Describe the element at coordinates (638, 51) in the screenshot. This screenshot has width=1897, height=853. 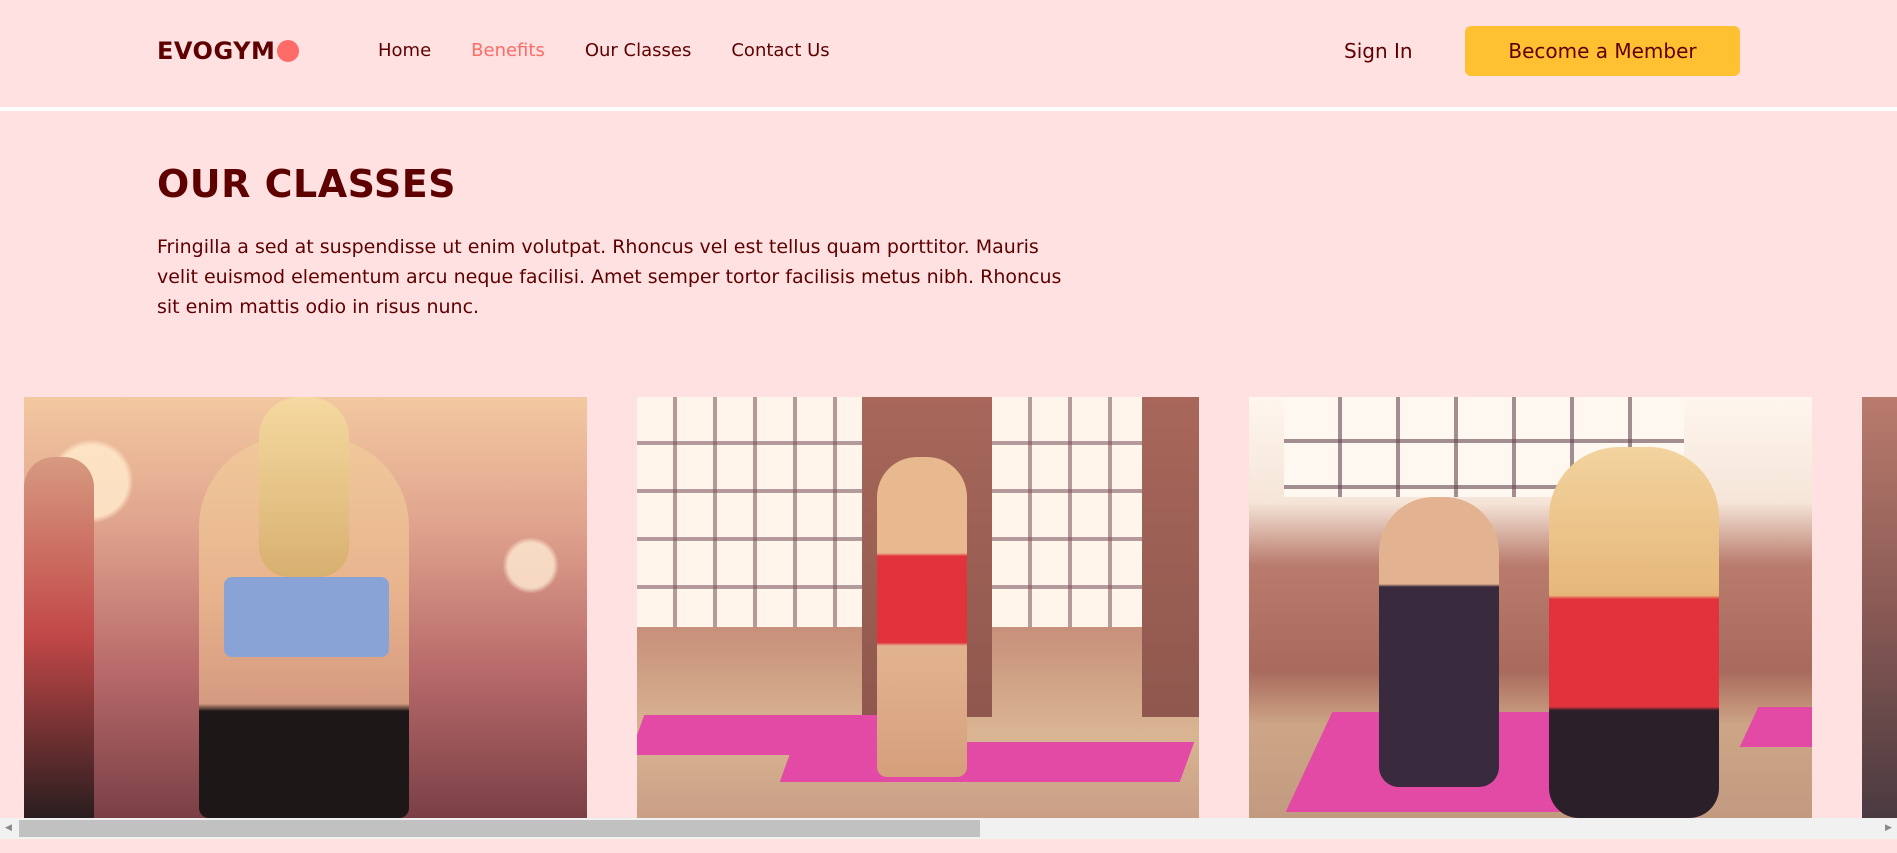
I see `nav-link-our-classes: Our Classes` at that location.